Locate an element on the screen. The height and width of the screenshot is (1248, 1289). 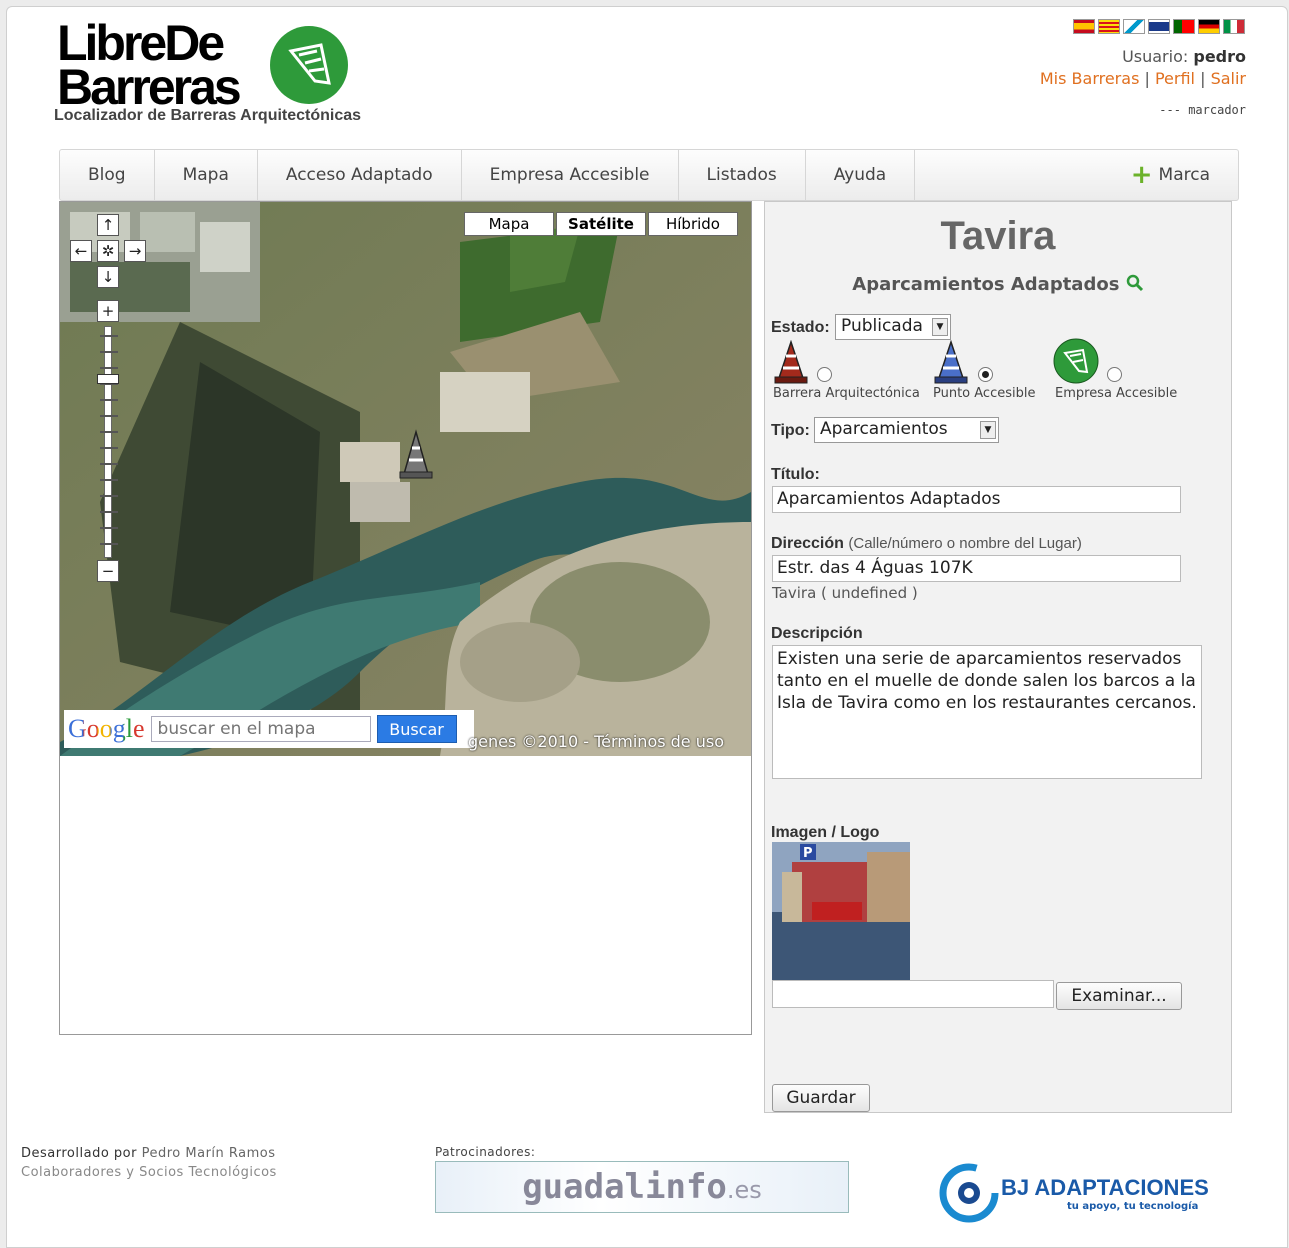
bj-logo-name: BJ ADAPTACIONES is located at coordinates (1105, 1187).